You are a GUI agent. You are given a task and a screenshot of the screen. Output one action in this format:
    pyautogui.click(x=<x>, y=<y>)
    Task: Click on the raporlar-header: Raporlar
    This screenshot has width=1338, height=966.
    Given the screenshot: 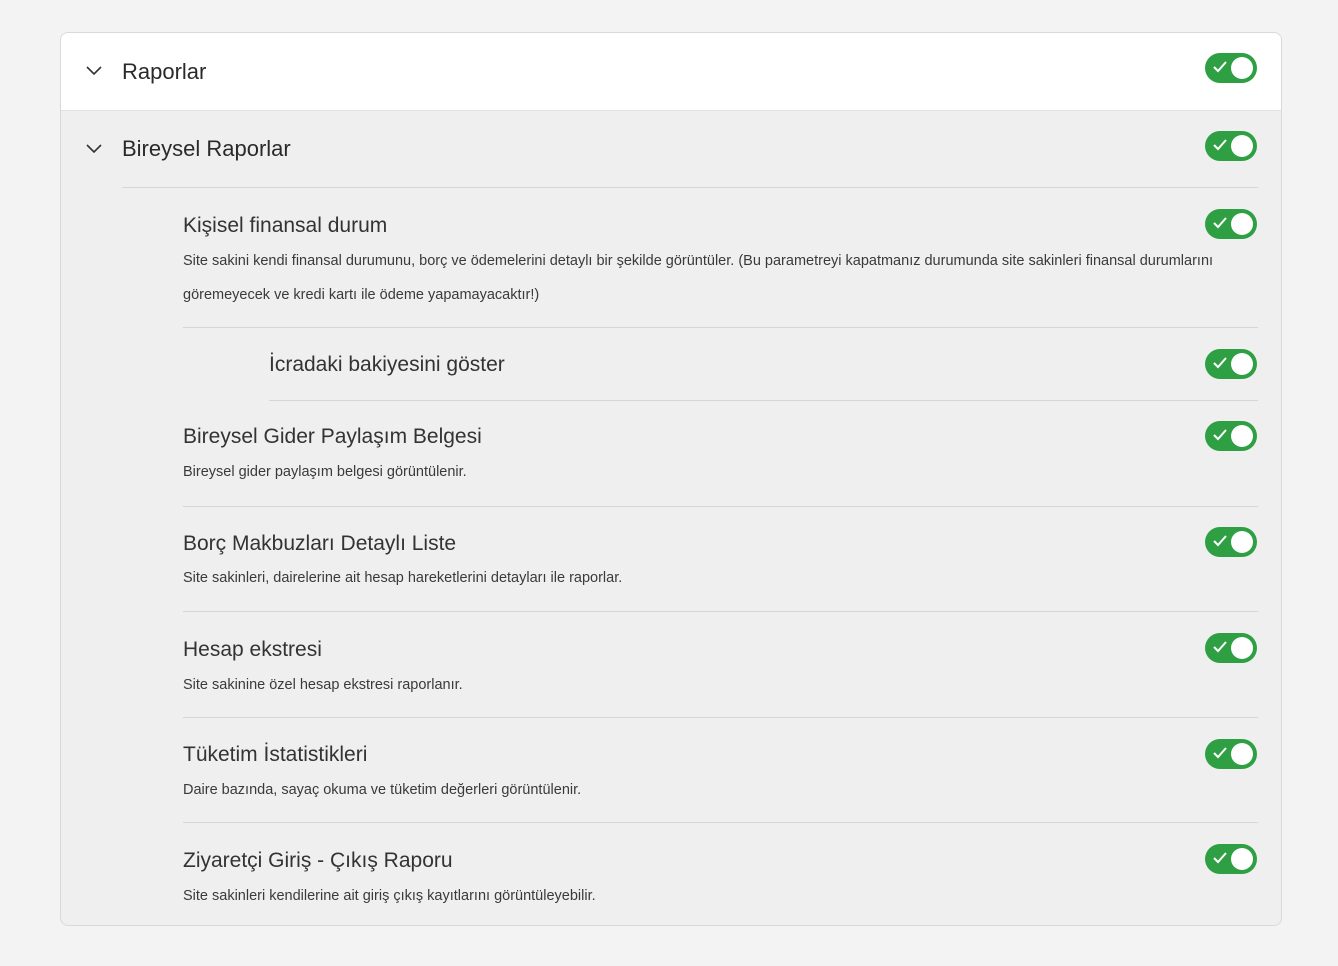 What is the action you would take?
    pyautogui.click(x=671, y=72)
    